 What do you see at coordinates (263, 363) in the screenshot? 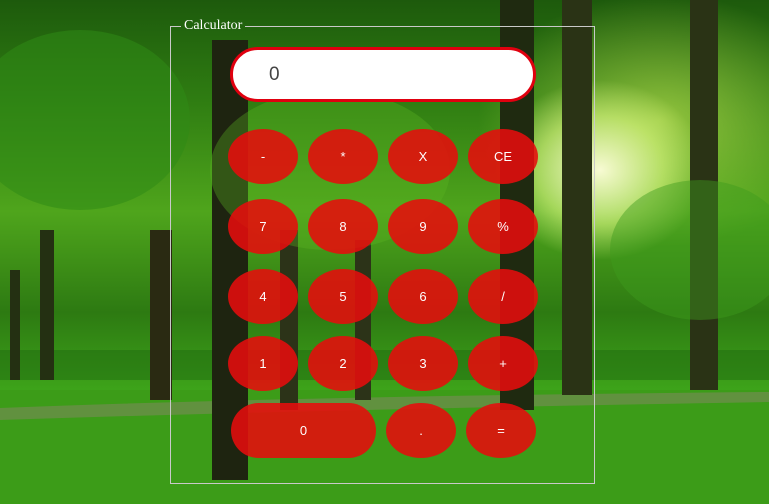
I see `one-button: 1` at bounding box center [263, 363].